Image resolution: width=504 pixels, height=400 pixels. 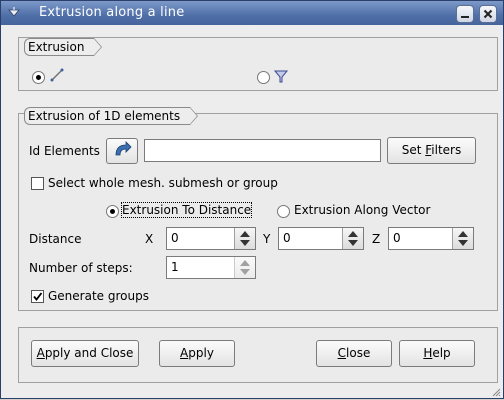 I want to click on close-button: Close, so click(x=354, y=353).